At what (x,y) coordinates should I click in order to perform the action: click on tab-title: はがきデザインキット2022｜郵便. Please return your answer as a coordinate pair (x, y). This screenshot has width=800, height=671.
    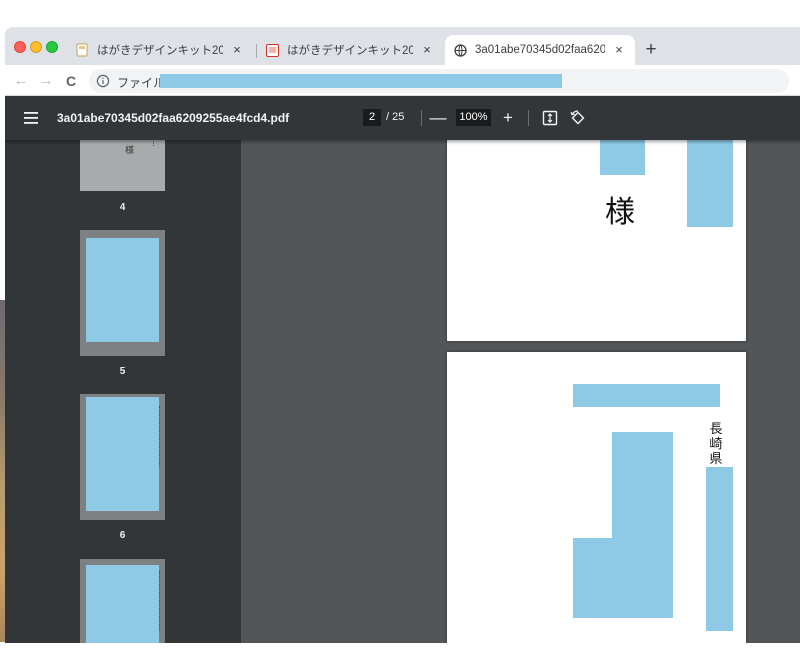
    Looking at the image, I should click on (160, 51).